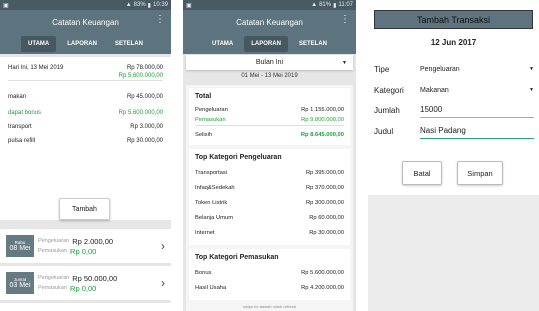 This screenshot has width=539, height=311. I want to click on day-expense: Rp 2.000,00, so click(93, 241).